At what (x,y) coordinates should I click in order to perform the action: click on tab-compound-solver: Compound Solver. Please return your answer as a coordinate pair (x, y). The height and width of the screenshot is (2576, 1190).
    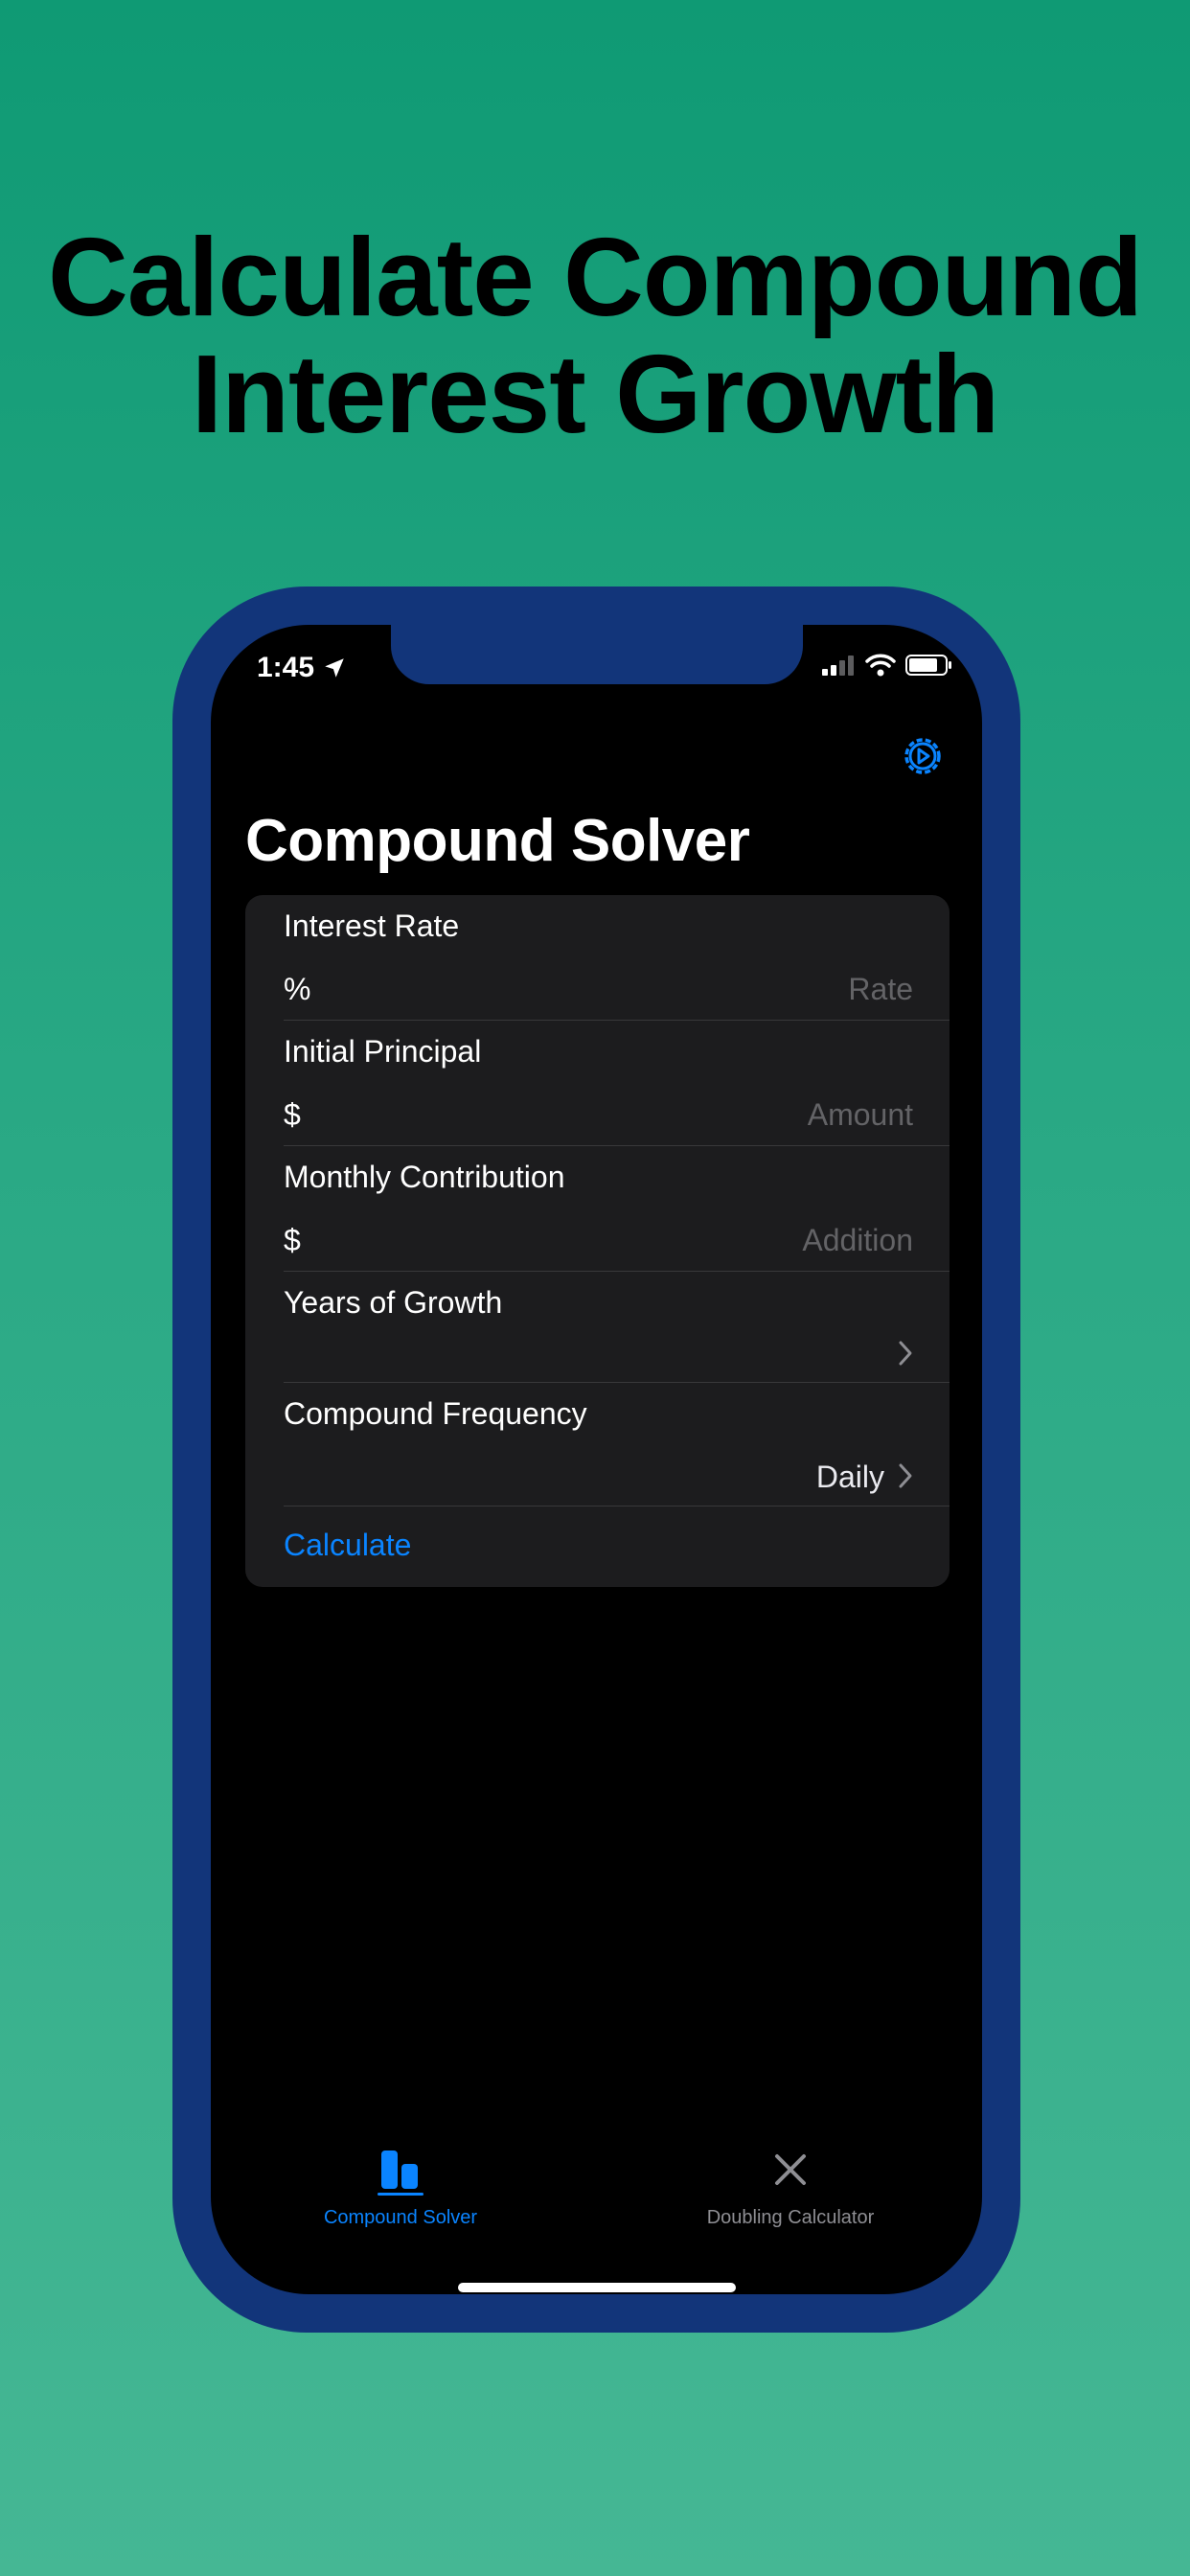
    Looking at the image, I should click on (401, 2188).